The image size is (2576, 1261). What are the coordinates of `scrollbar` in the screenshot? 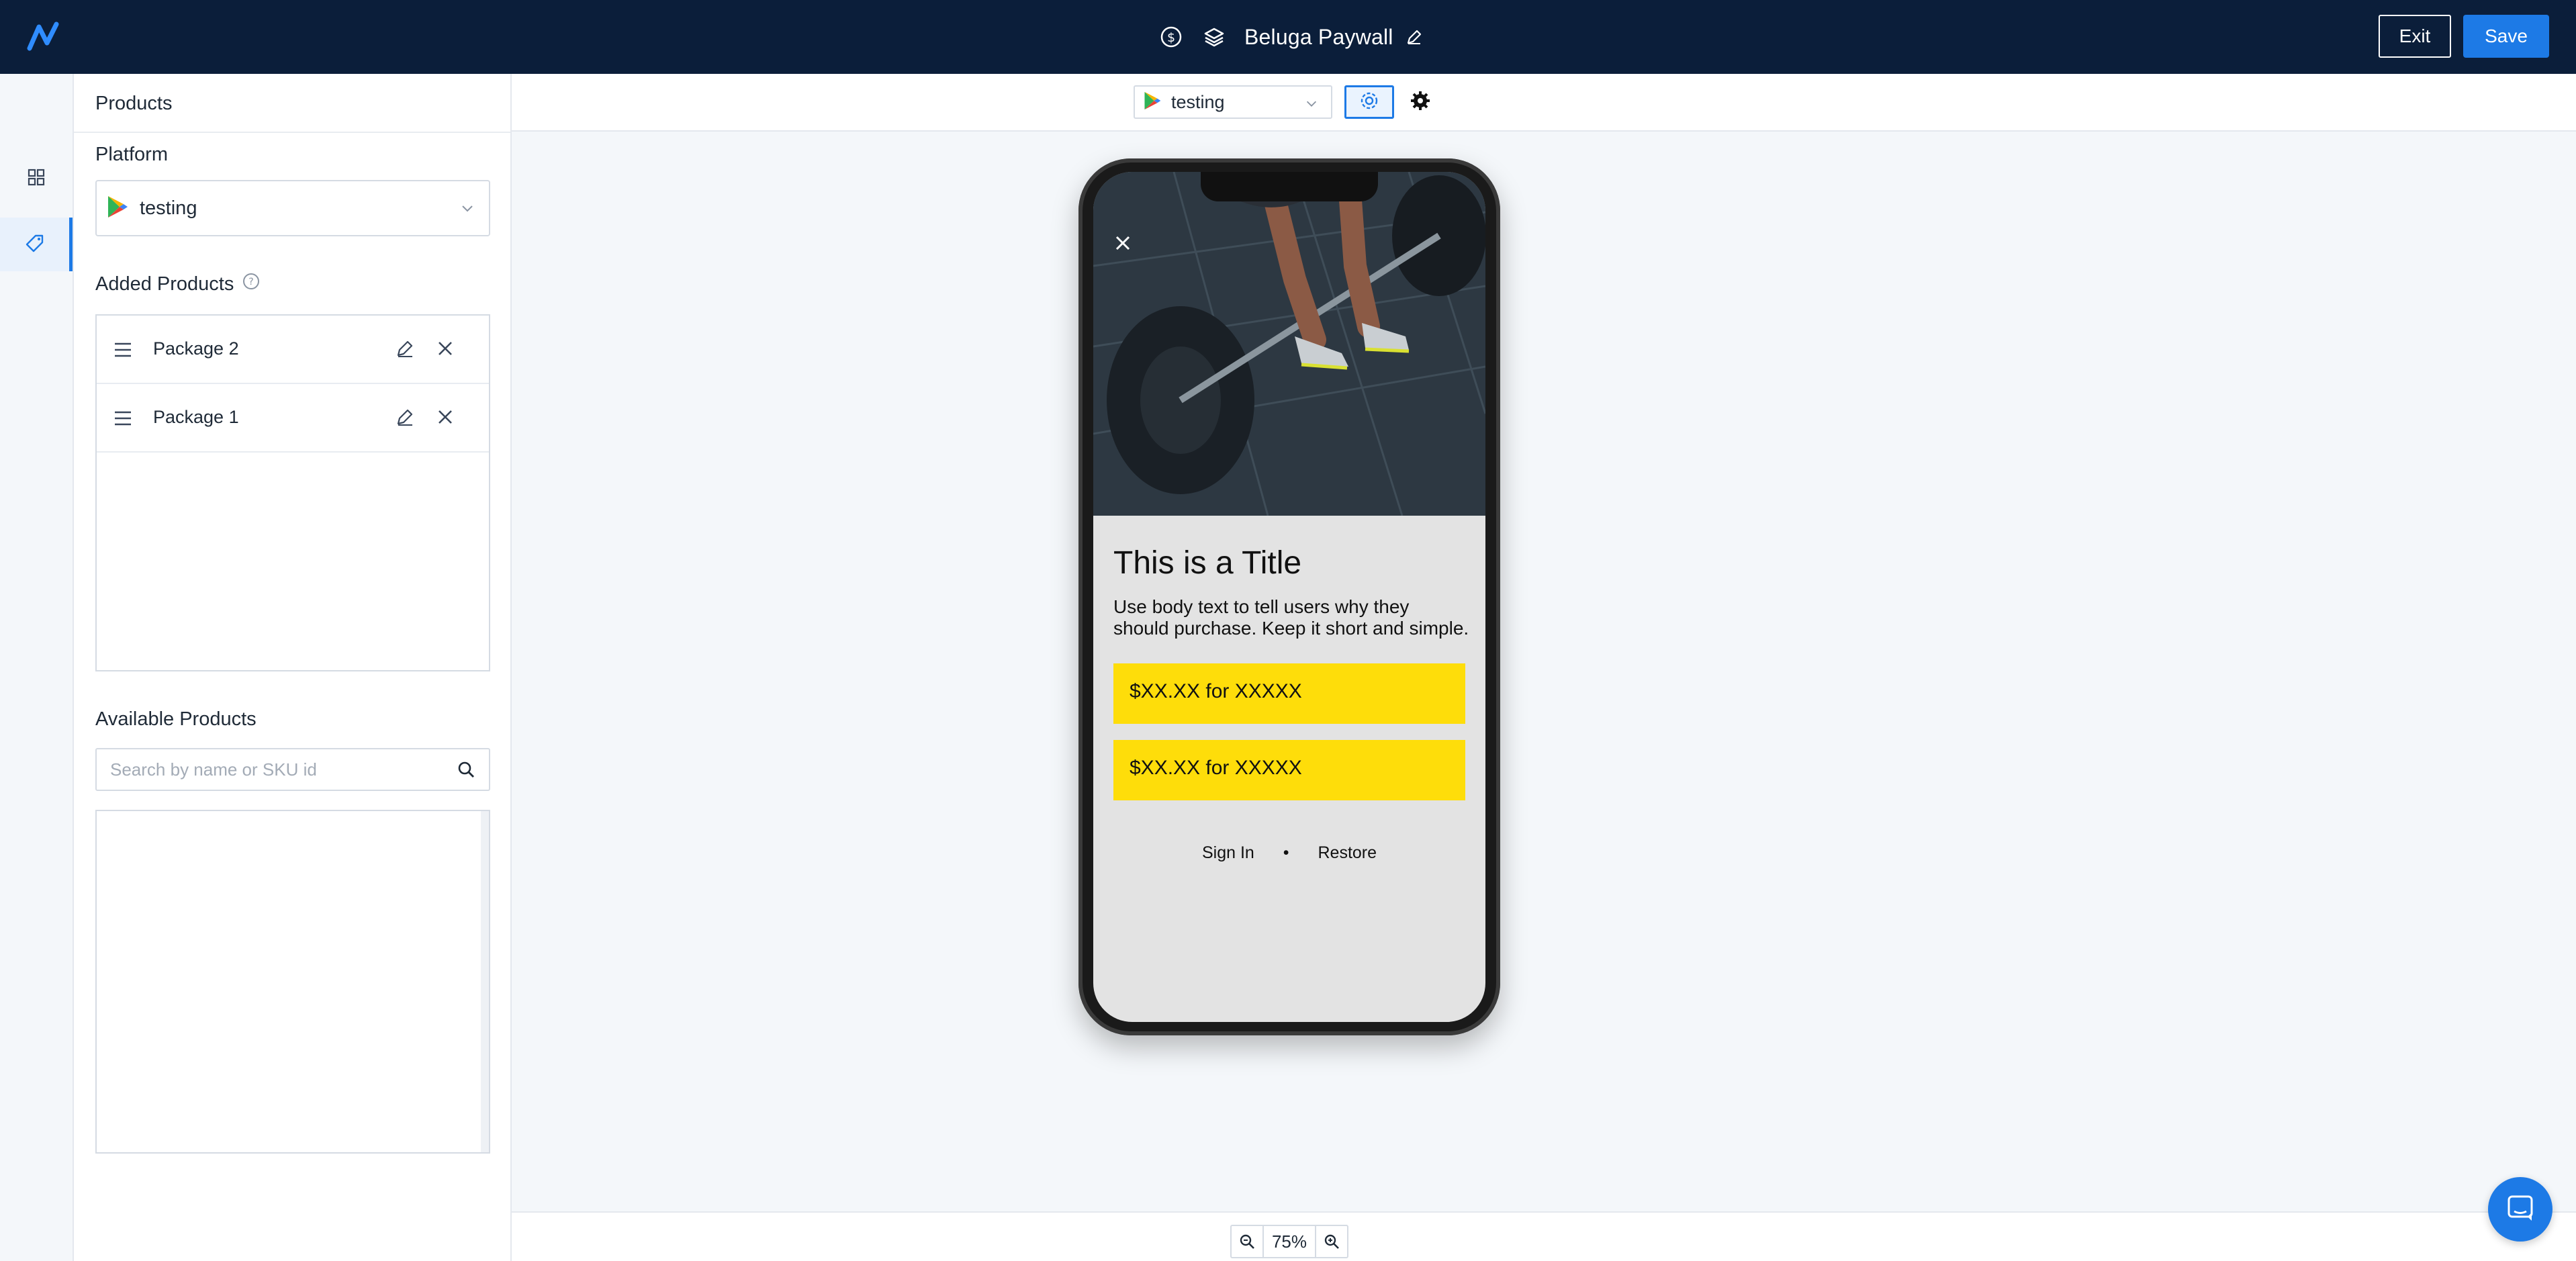 It's located at (485, 981).